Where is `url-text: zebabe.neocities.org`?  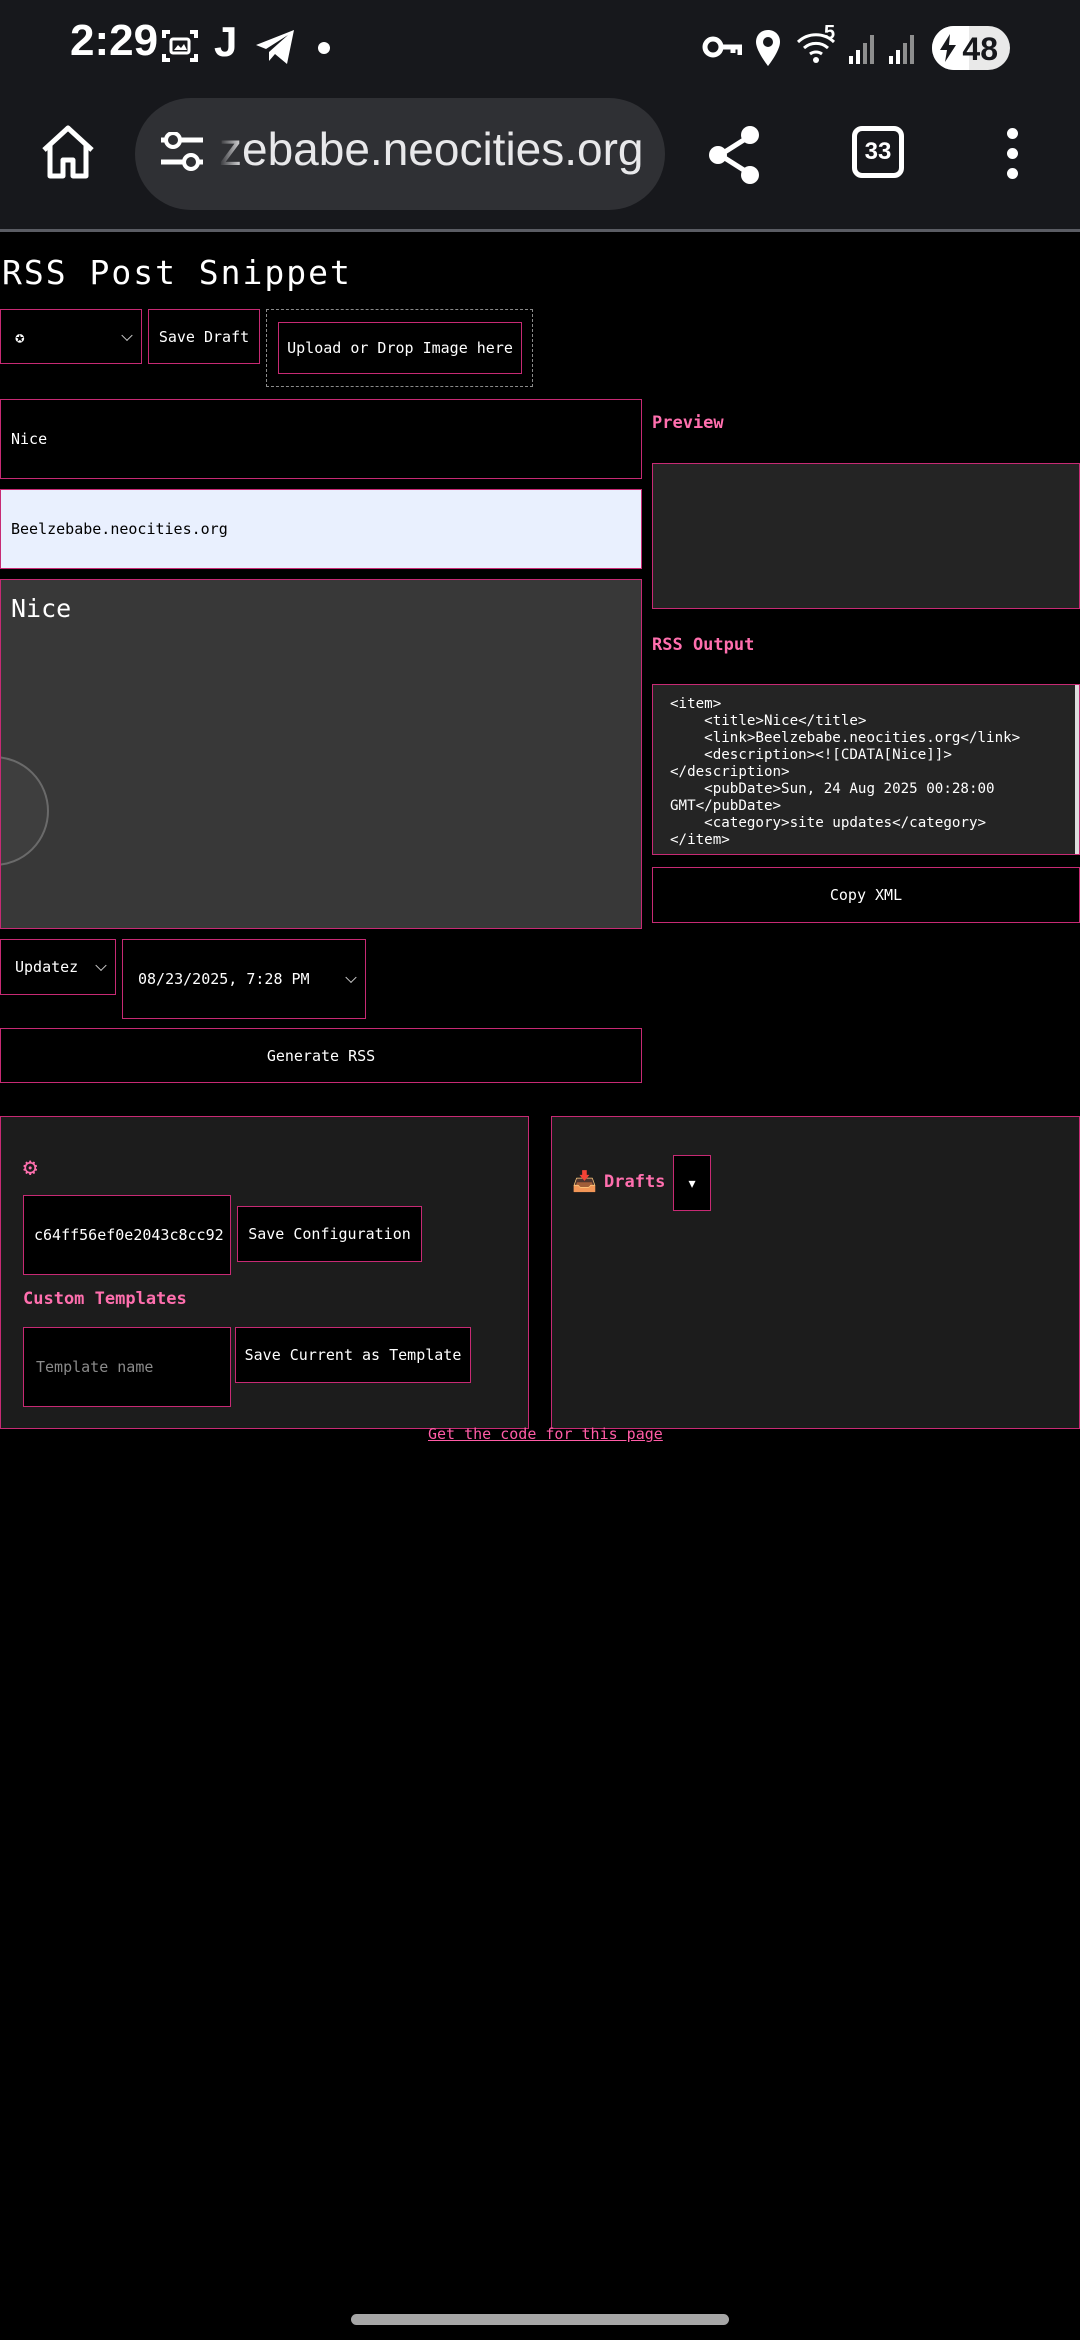
url-text: zebabe.neocities.org is located at coordinates (431, 149).